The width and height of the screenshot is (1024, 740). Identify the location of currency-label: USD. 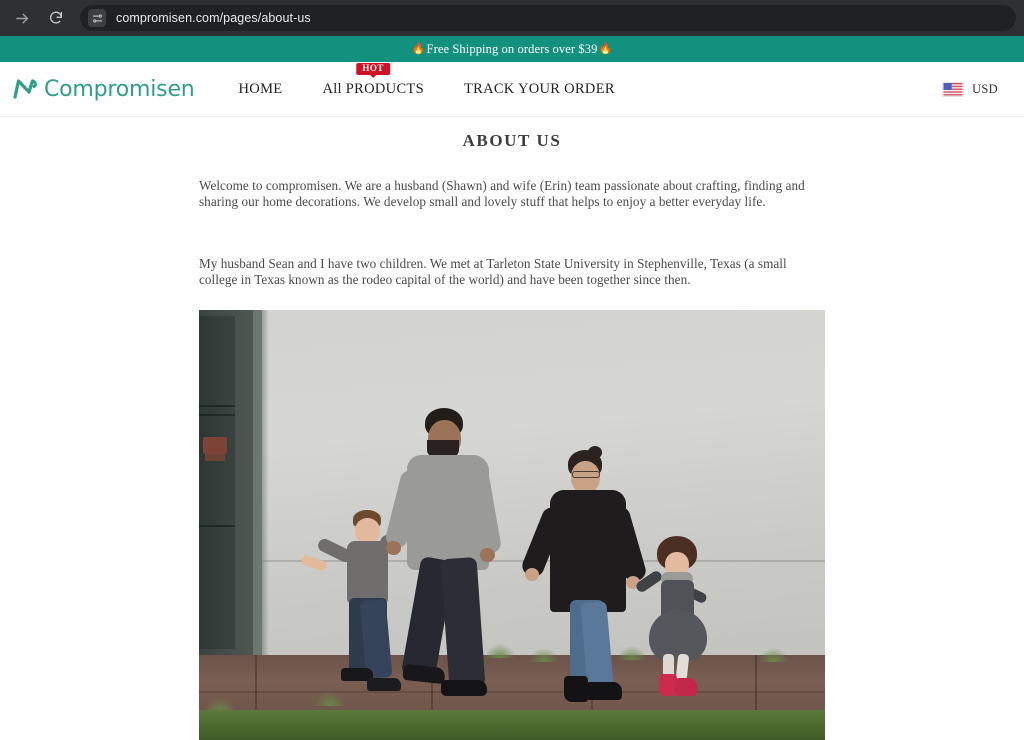
(985, 88).